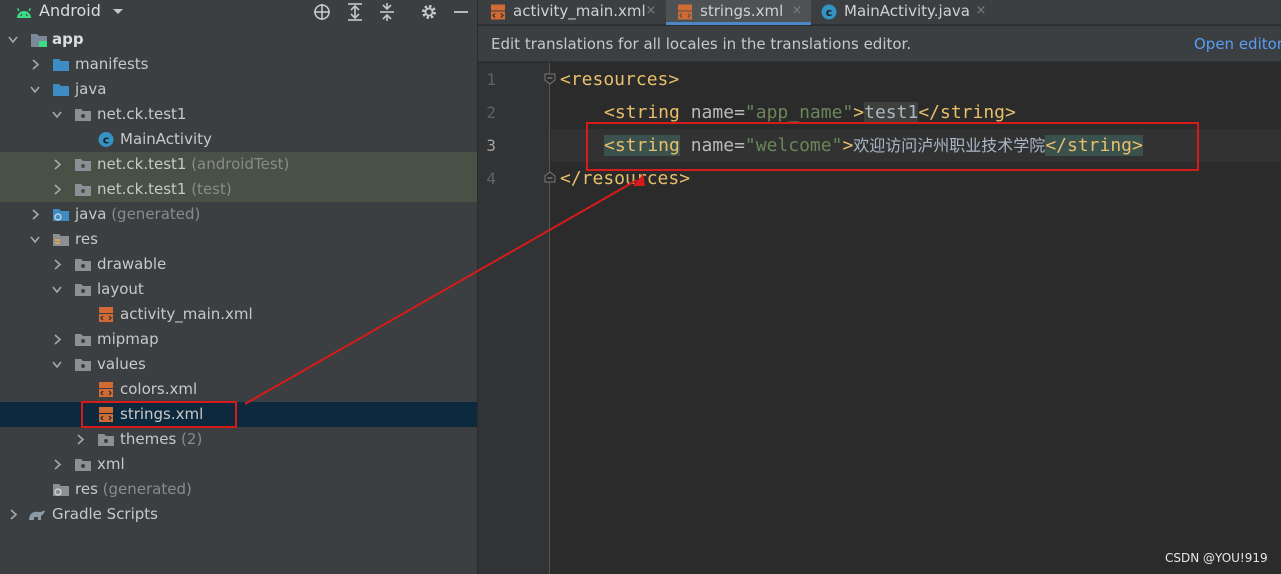  I want to click on tab-activity-main-xml: activity_main.xml ×, so click(571, 12).